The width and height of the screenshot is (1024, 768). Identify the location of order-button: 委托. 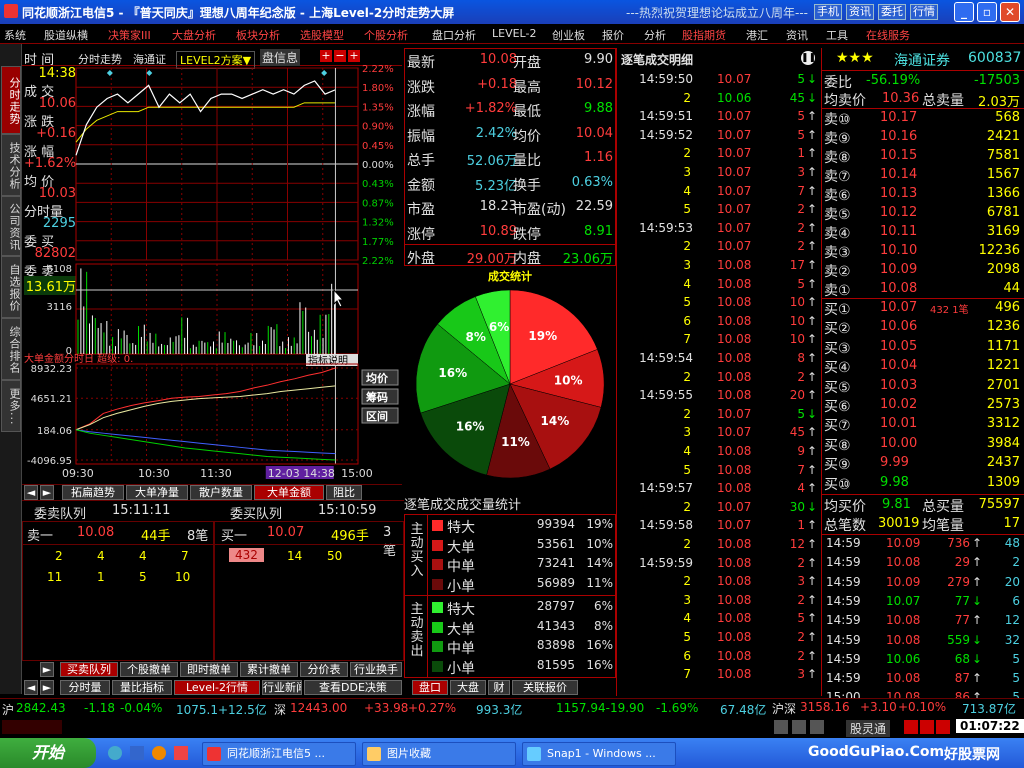
(892, 12).